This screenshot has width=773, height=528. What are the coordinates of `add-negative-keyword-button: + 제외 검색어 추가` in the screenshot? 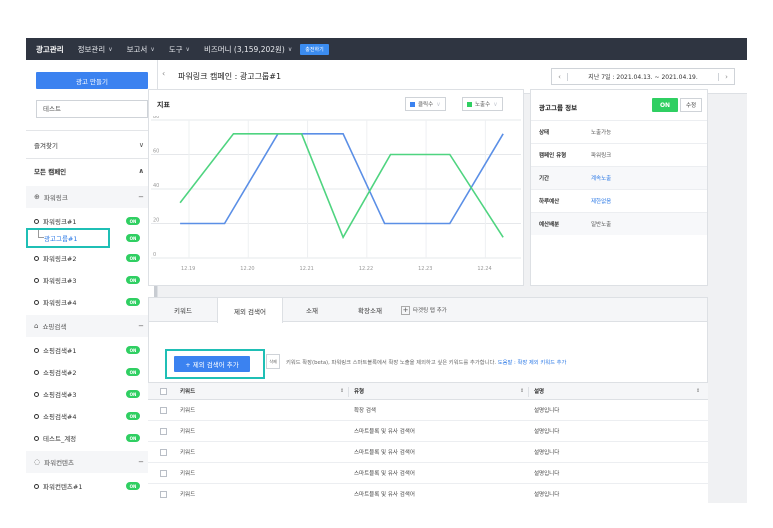 It's located at (212, 364).